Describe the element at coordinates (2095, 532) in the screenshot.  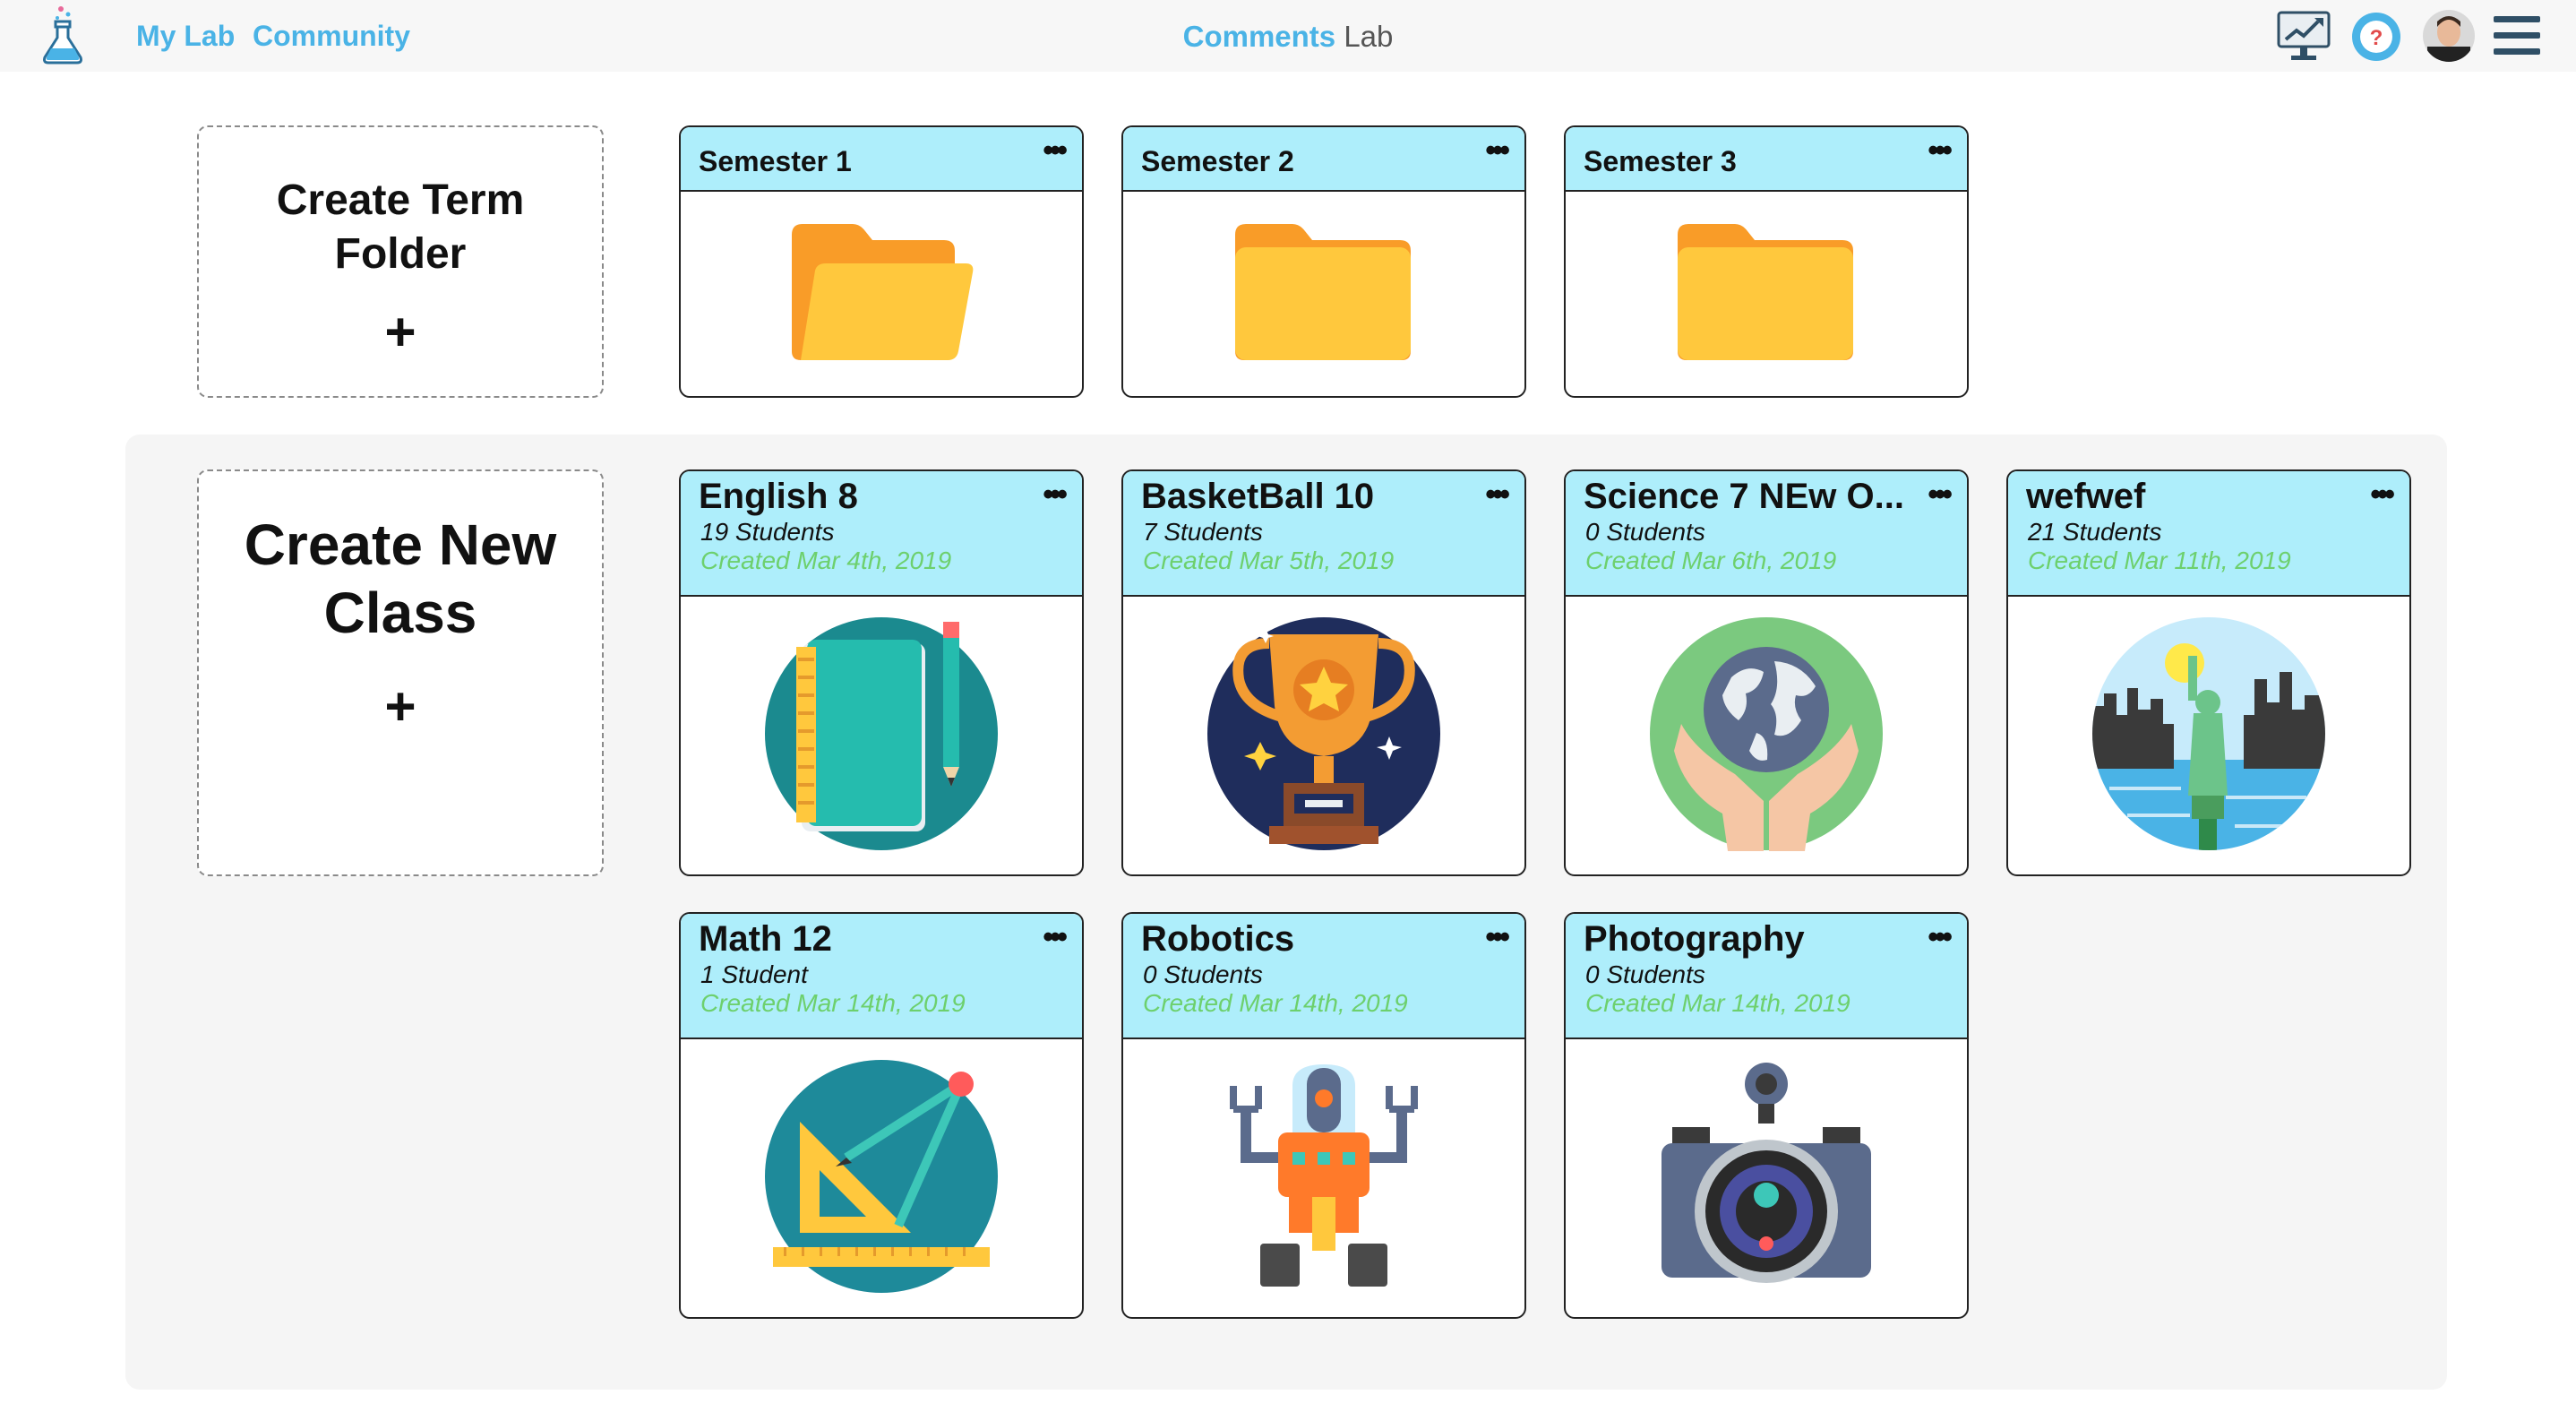
I see `class-student-count: 21 Students` at that location.